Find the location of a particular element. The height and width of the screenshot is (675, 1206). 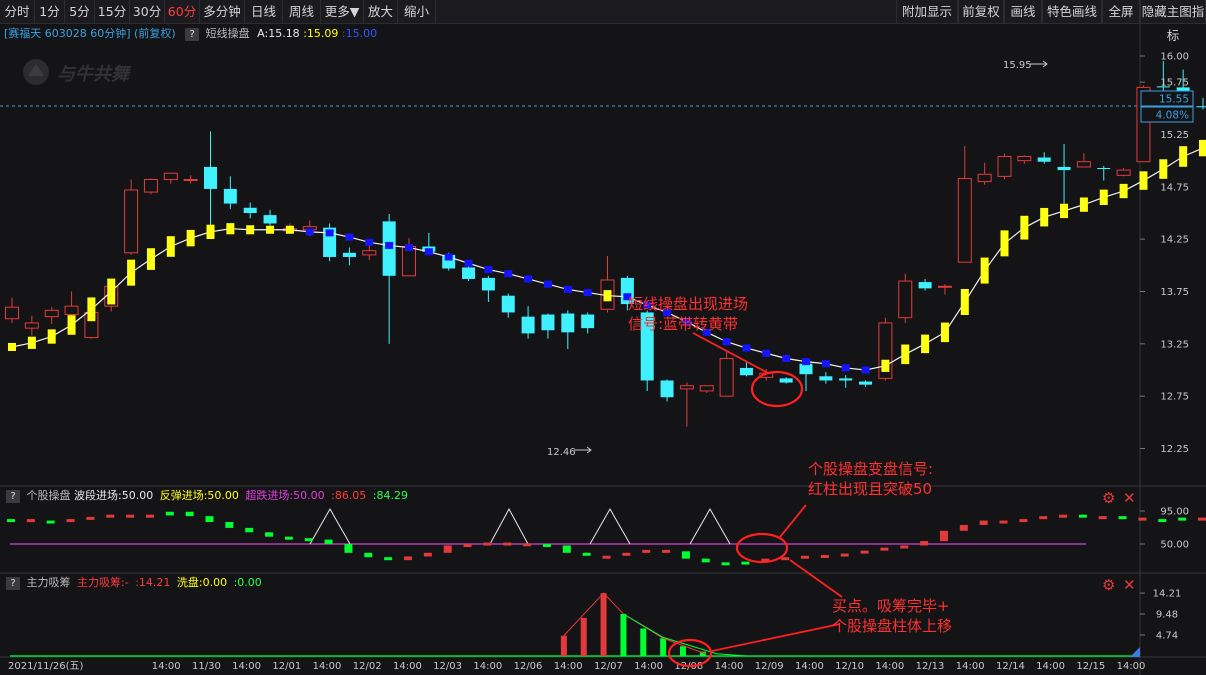

toolbar-item-0: 分时 is located at coordinates (17, 12).